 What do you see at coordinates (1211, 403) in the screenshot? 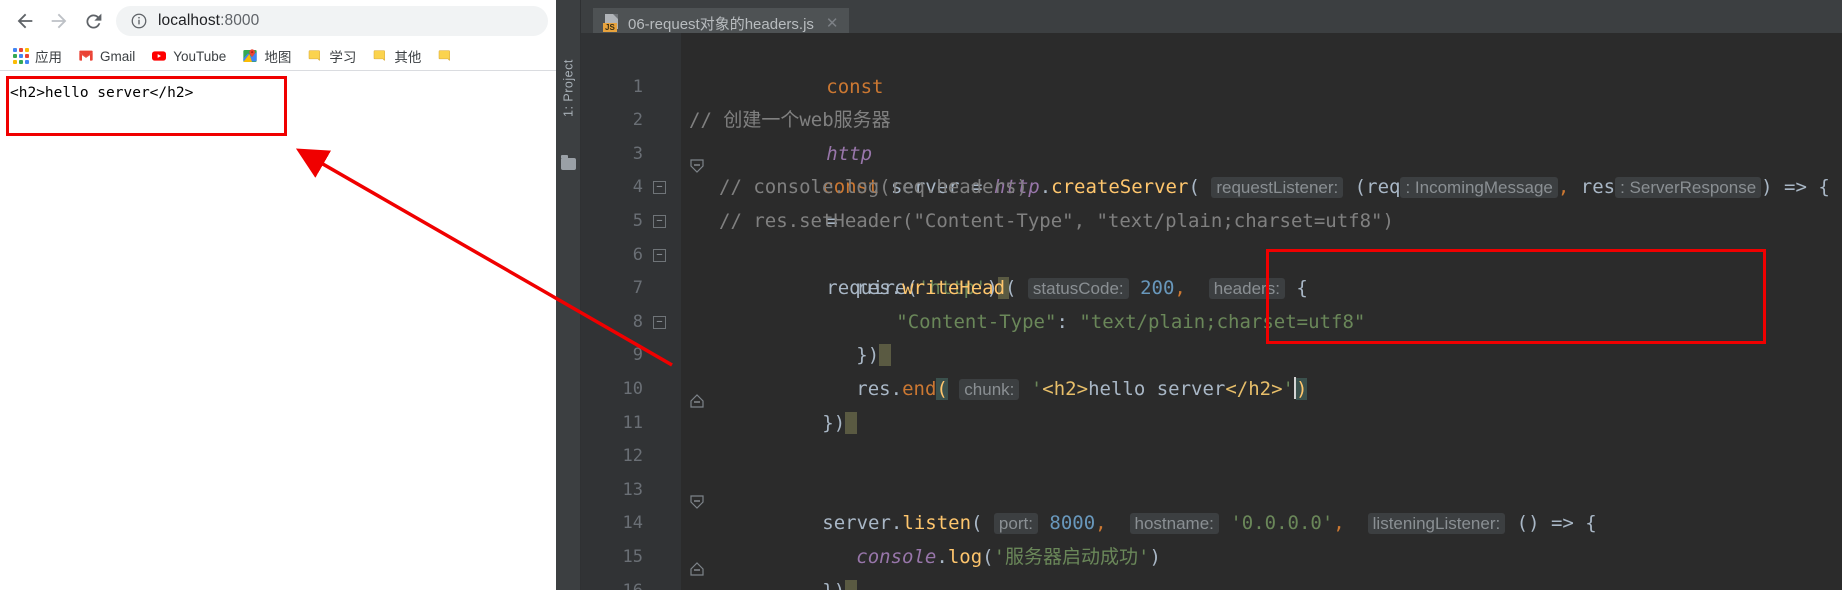
I see `code-line: 11 })` at bounding box center [1211, 403].